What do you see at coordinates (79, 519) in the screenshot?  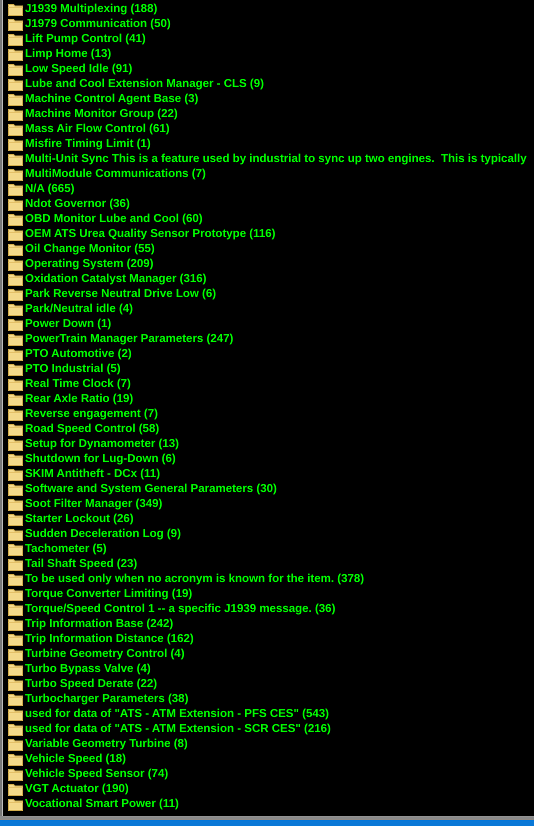 I see `tree-item: Starter Lockout (26)` at bounding box center [79, 519].